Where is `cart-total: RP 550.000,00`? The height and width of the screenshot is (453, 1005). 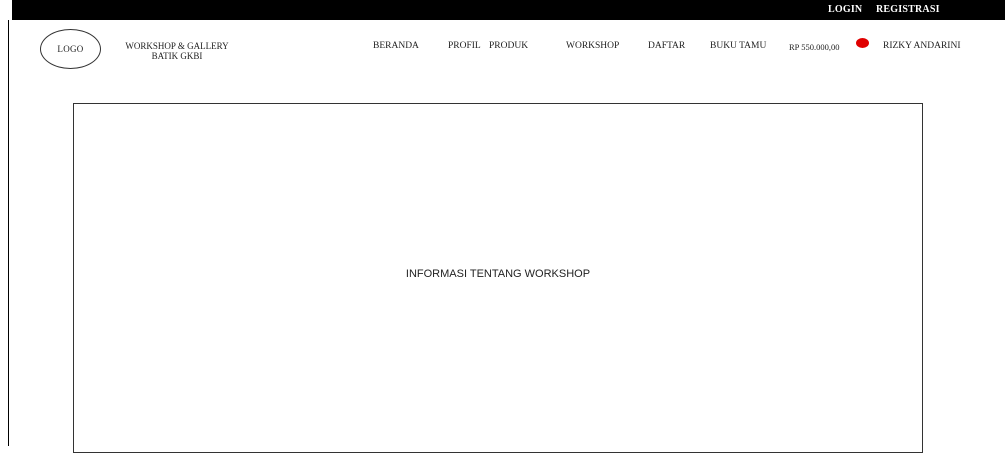 cart-total: RP 550.000,00 is located at coordinates (814, 47).